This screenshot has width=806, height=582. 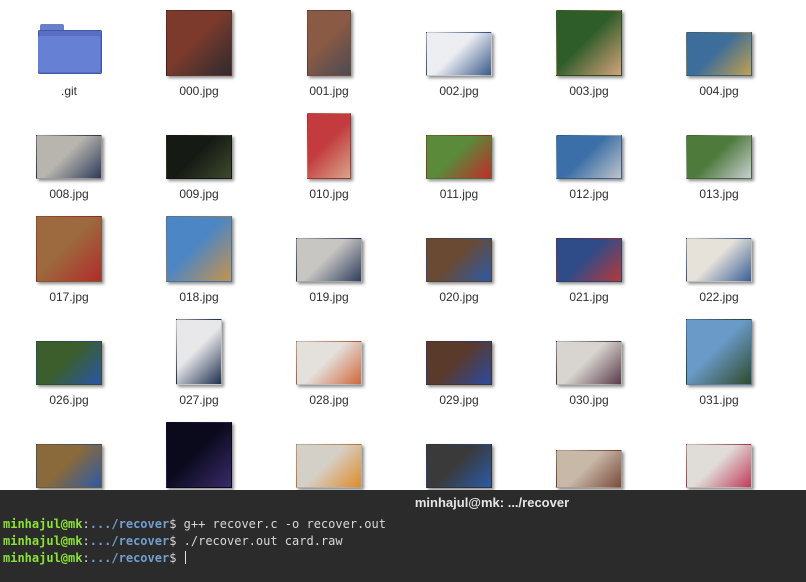 I want to click on file-name: 026.jpg, so click(x=69, y=400).